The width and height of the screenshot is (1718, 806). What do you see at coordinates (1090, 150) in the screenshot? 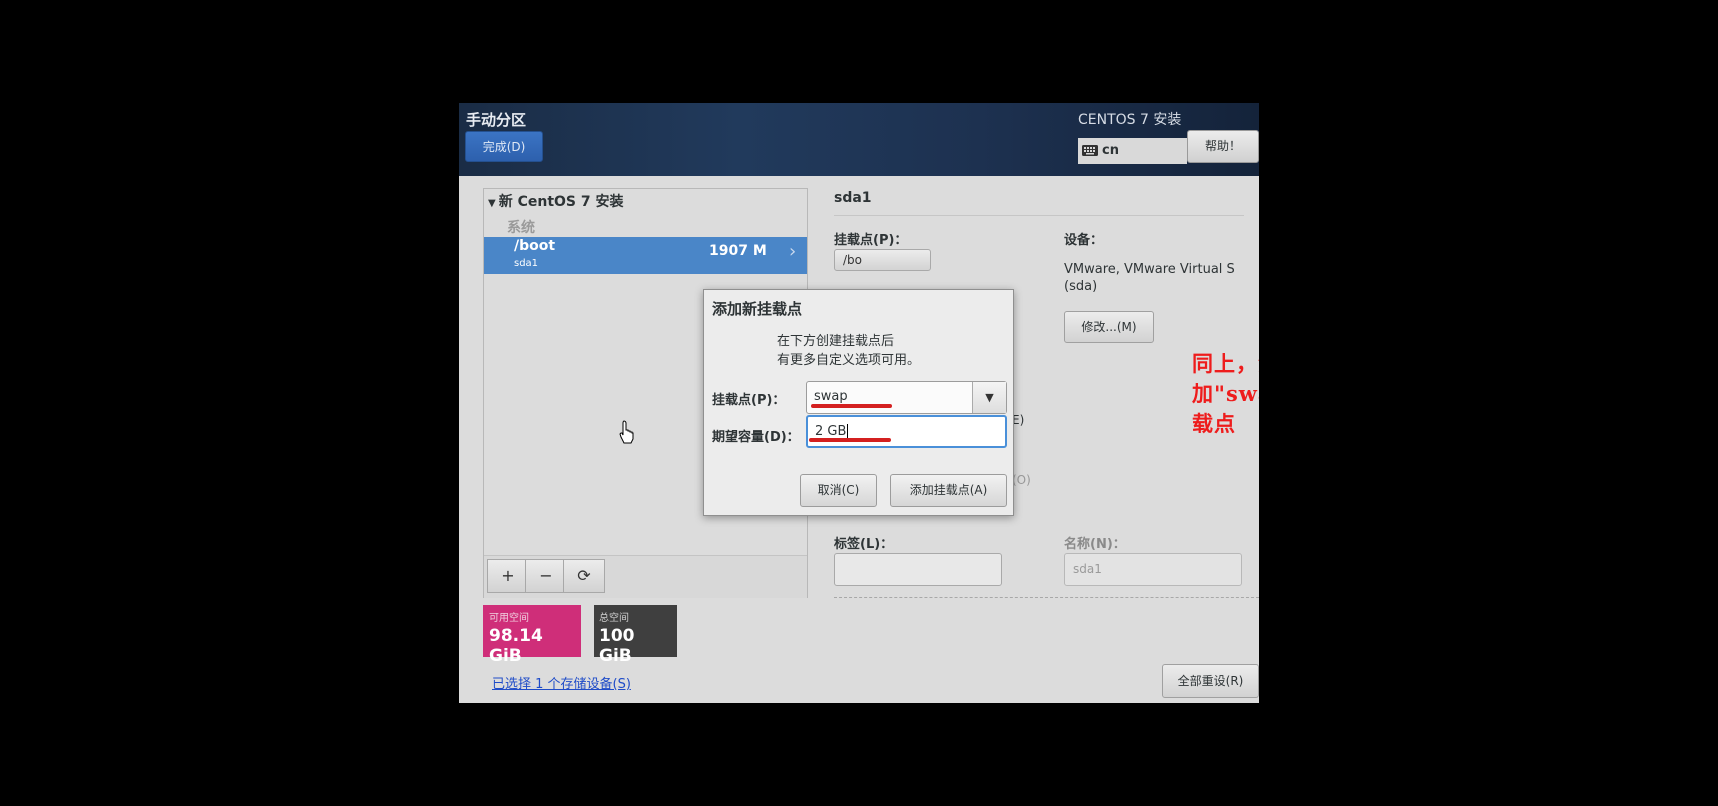
I see `keyboard-icon` at bounding box center [1090, 150].